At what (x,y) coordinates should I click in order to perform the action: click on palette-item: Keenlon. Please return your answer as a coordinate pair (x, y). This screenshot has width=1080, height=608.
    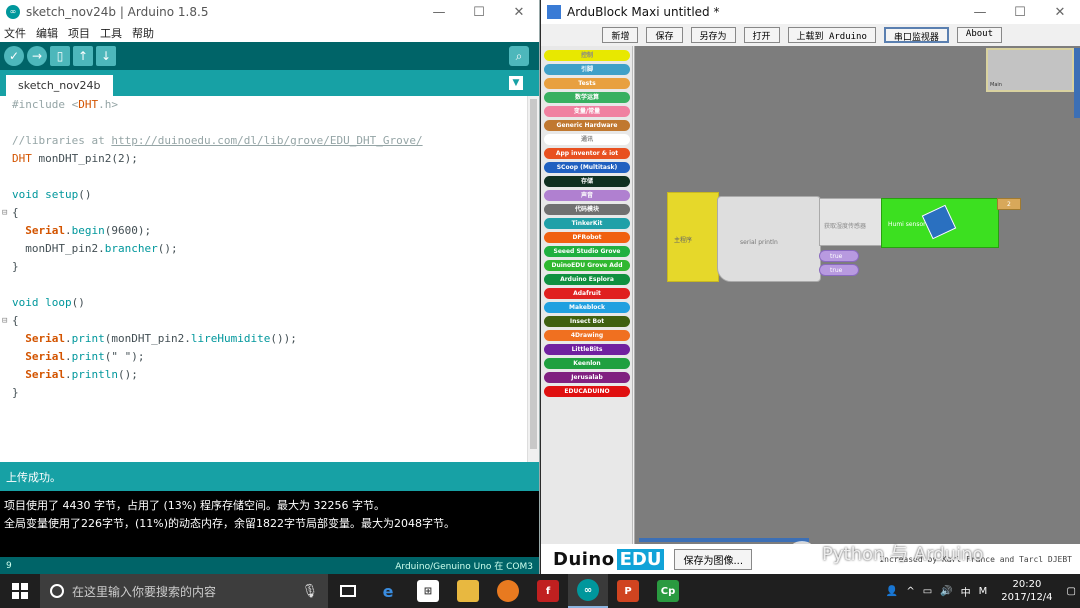
    Looking at the image, I should click on (587, 363).